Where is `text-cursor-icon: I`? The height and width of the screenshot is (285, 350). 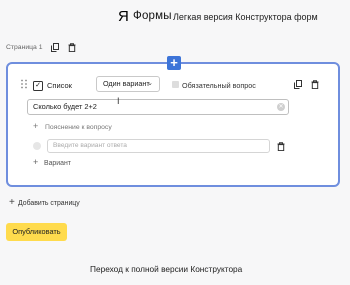 text-cursor-icon: I is located at coordinates (118, 101).